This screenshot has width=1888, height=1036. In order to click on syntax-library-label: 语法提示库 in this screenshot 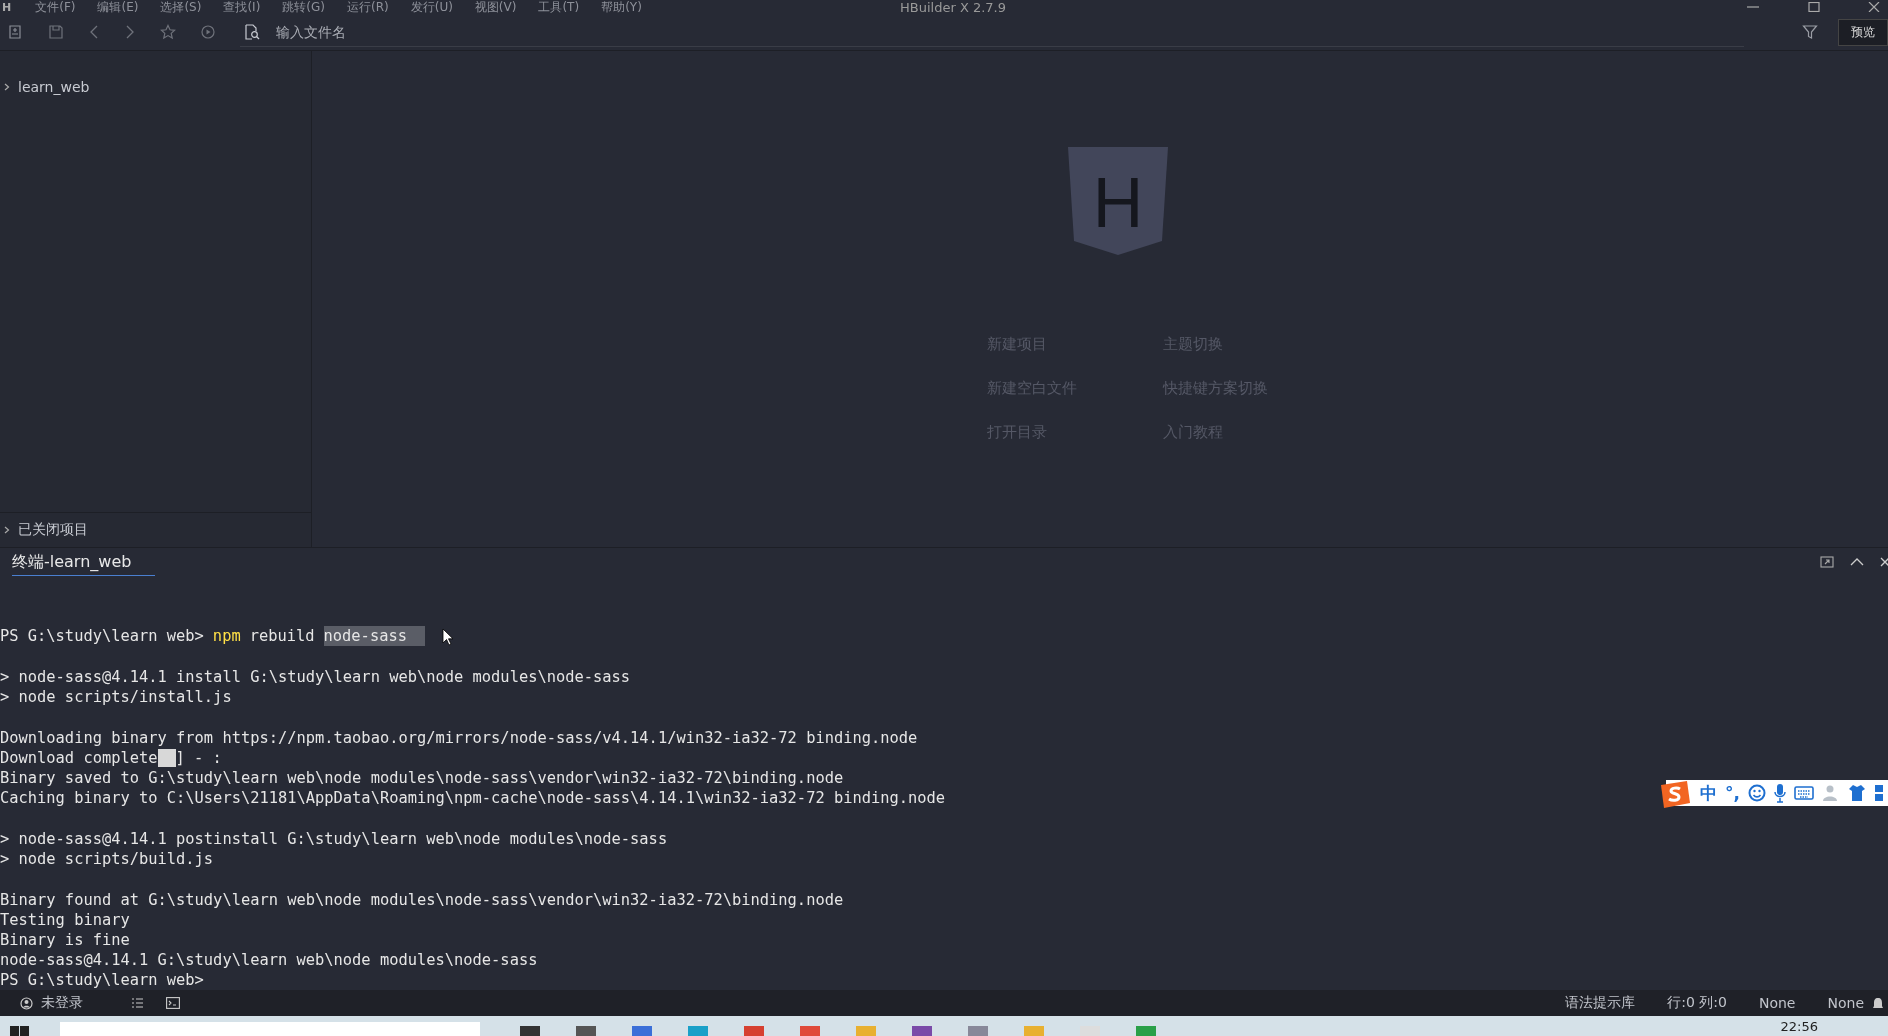, I will do `click(1600, 1003)`.